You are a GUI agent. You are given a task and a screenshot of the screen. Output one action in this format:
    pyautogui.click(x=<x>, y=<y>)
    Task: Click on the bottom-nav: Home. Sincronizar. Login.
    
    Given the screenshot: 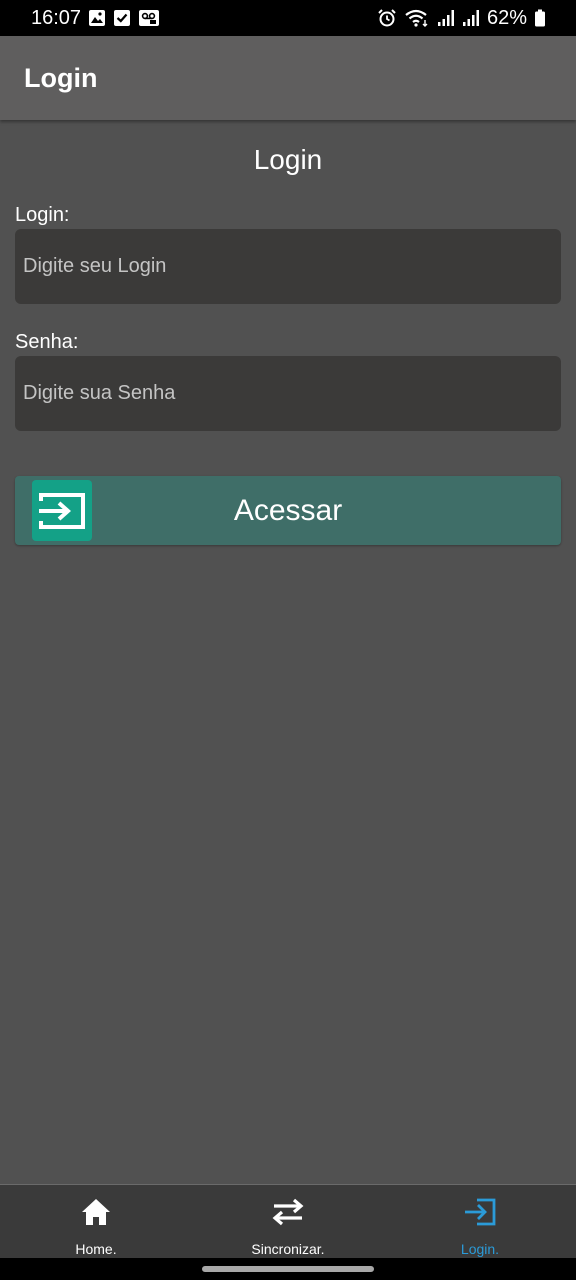 What is the action you would take?
    pyautogui.click(x=288, y=1221)
    